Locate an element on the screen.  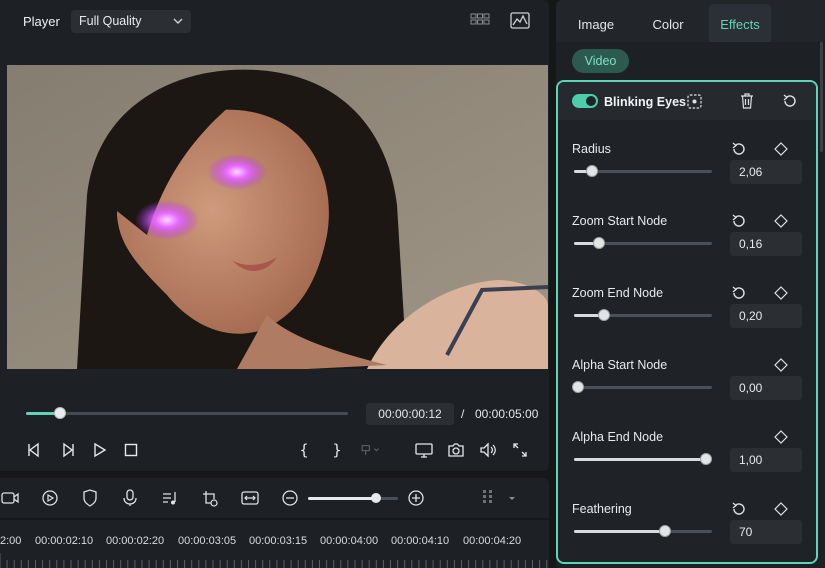
video-subtab: Video is located at coordinates (600, 61).